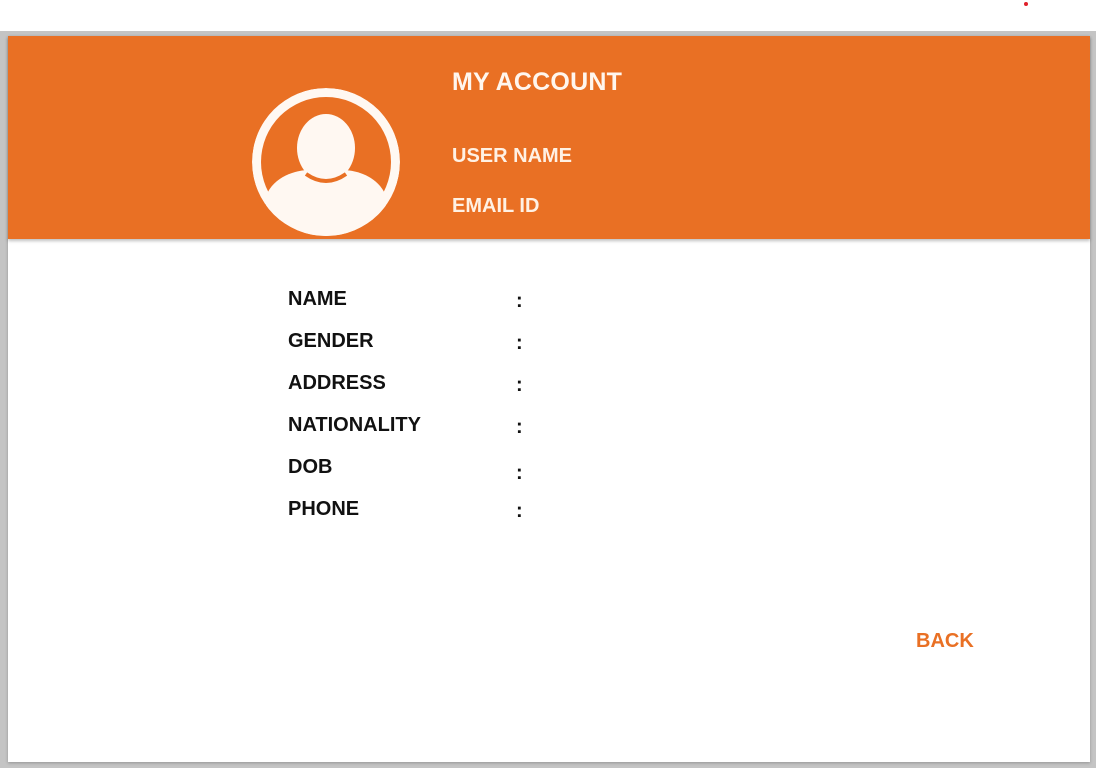 The width and height of the screenshot is (1096, 768). Describe the element at coordinates (317, 299) in the screenshot. I see `detail-label: NAME` at that location.